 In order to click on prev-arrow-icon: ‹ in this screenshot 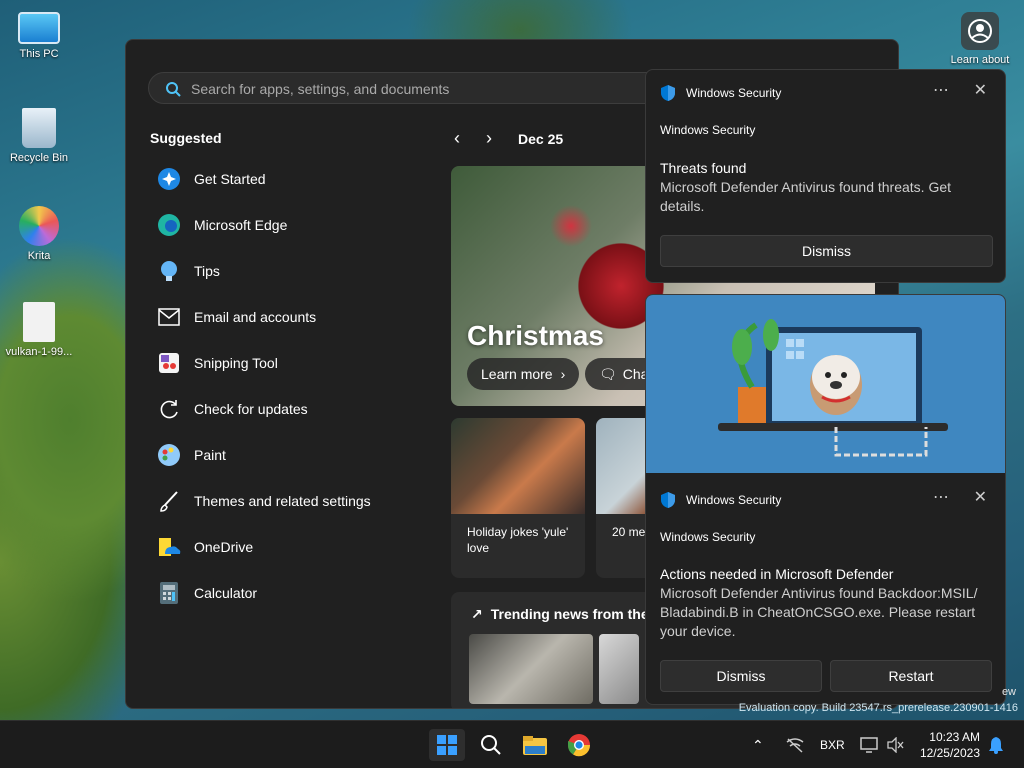, I will do `click(457, 138)`.